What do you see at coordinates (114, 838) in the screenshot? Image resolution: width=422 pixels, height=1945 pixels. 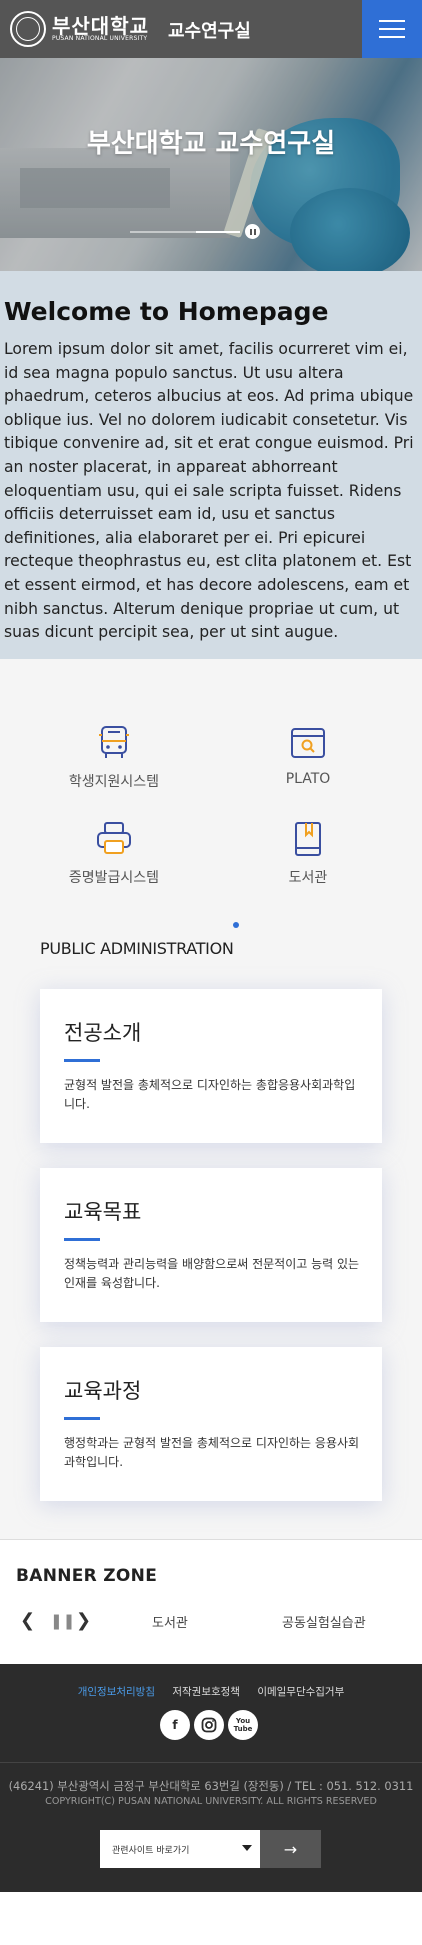 I see `printer-icon` at bounding box center [114, 838].